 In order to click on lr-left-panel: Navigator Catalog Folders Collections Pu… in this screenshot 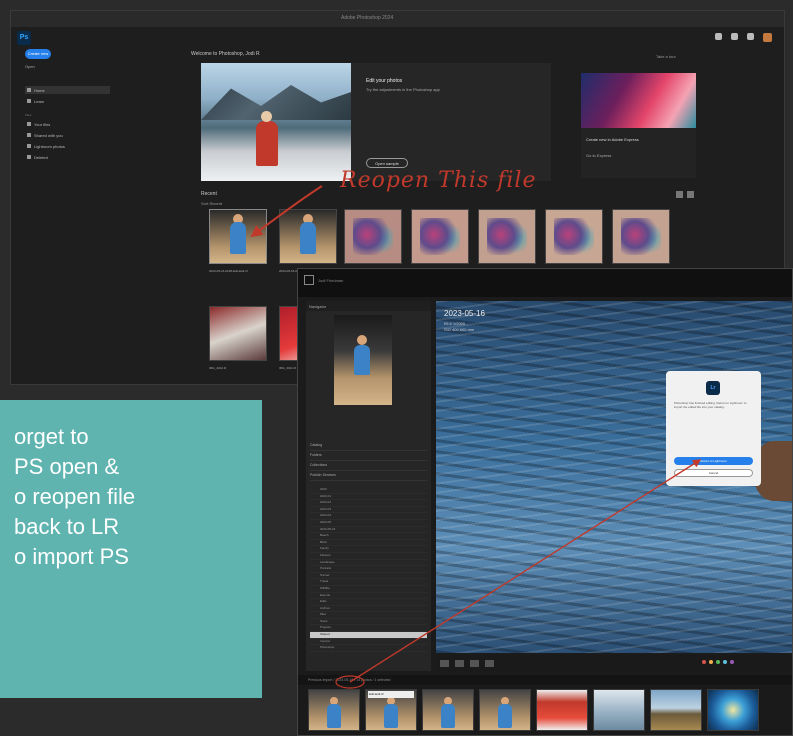, I will do `click(368, 486)`.